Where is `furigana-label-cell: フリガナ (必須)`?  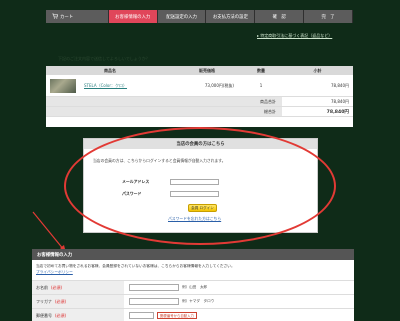
furigana-label-cell: フリガナ (必須) is located at coordinates (78, 301).